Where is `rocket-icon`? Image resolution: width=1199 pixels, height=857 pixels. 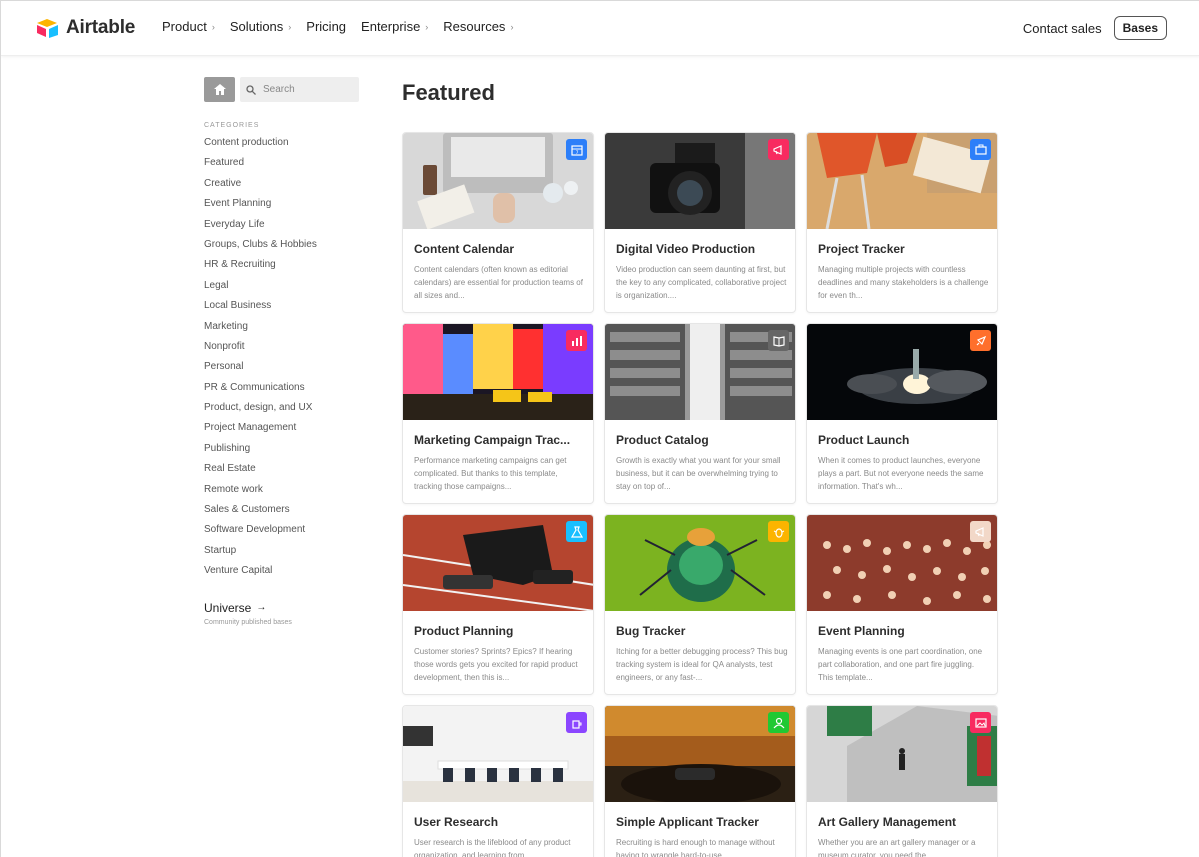 rocket-icon is located at coordinates (980, 340).